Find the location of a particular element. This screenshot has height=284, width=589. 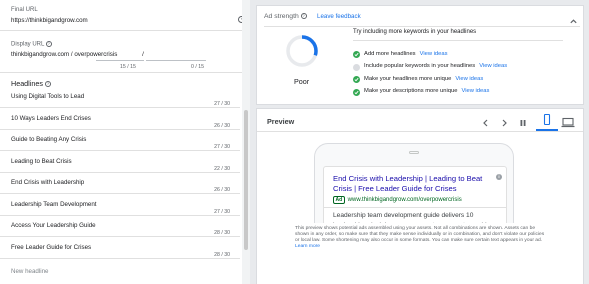

phone-speaker is located at coordinates (414, 152).